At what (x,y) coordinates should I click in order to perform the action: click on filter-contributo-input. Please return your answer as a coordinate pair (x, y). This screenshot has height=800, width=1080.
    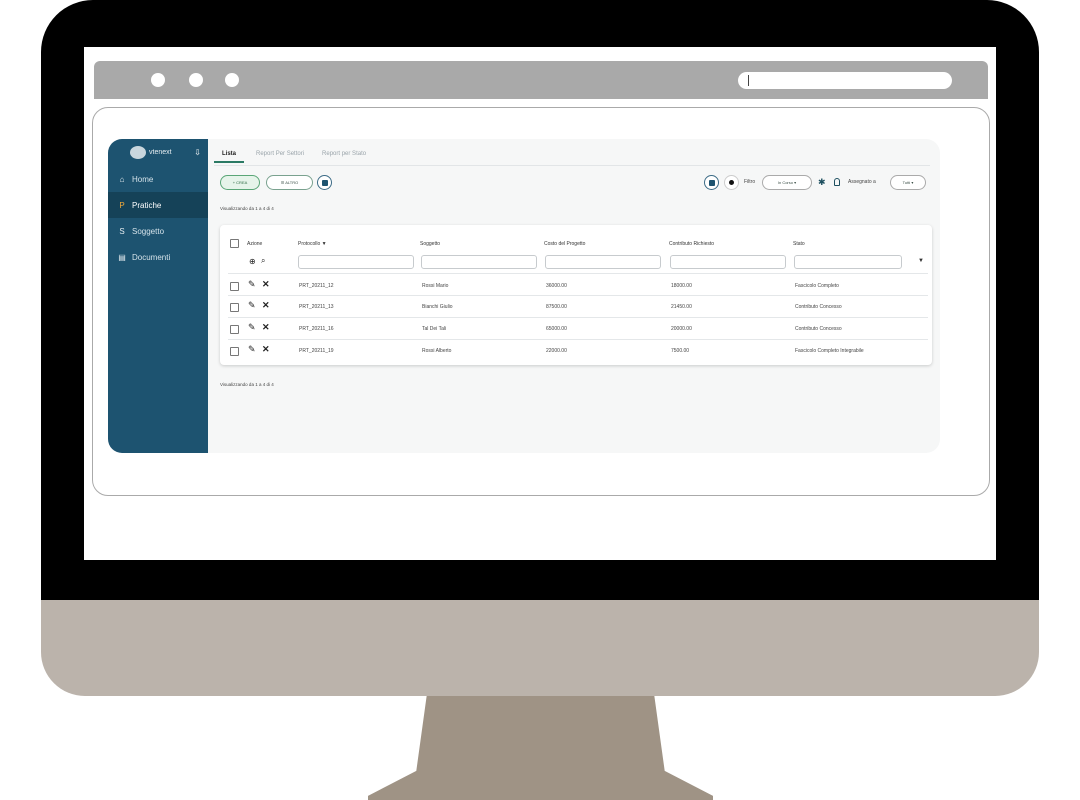
    Looking at the image, I should click on (728, 262).